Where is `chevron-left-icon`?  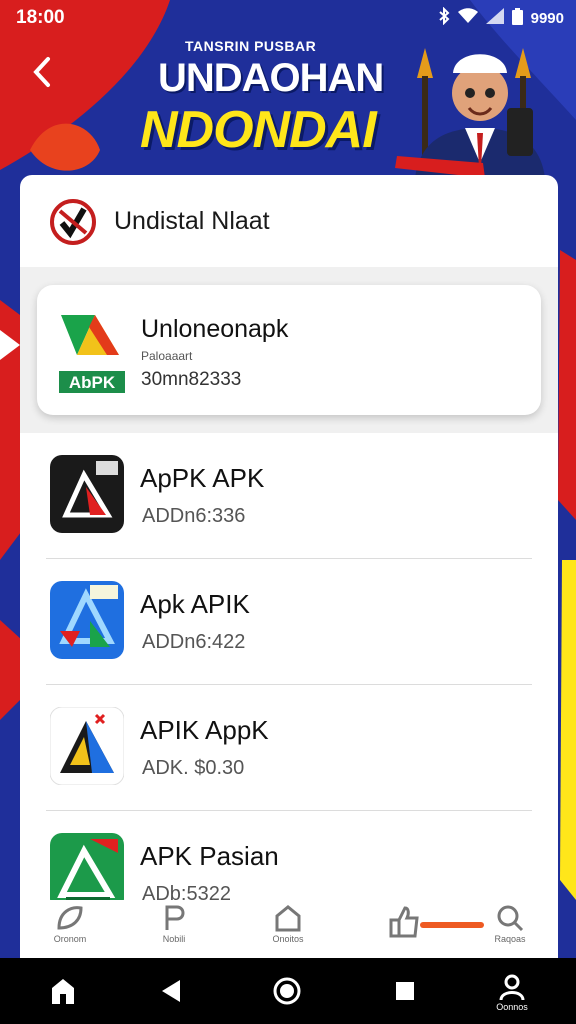
chevron-left-icon is located at coordinates (41, 72).